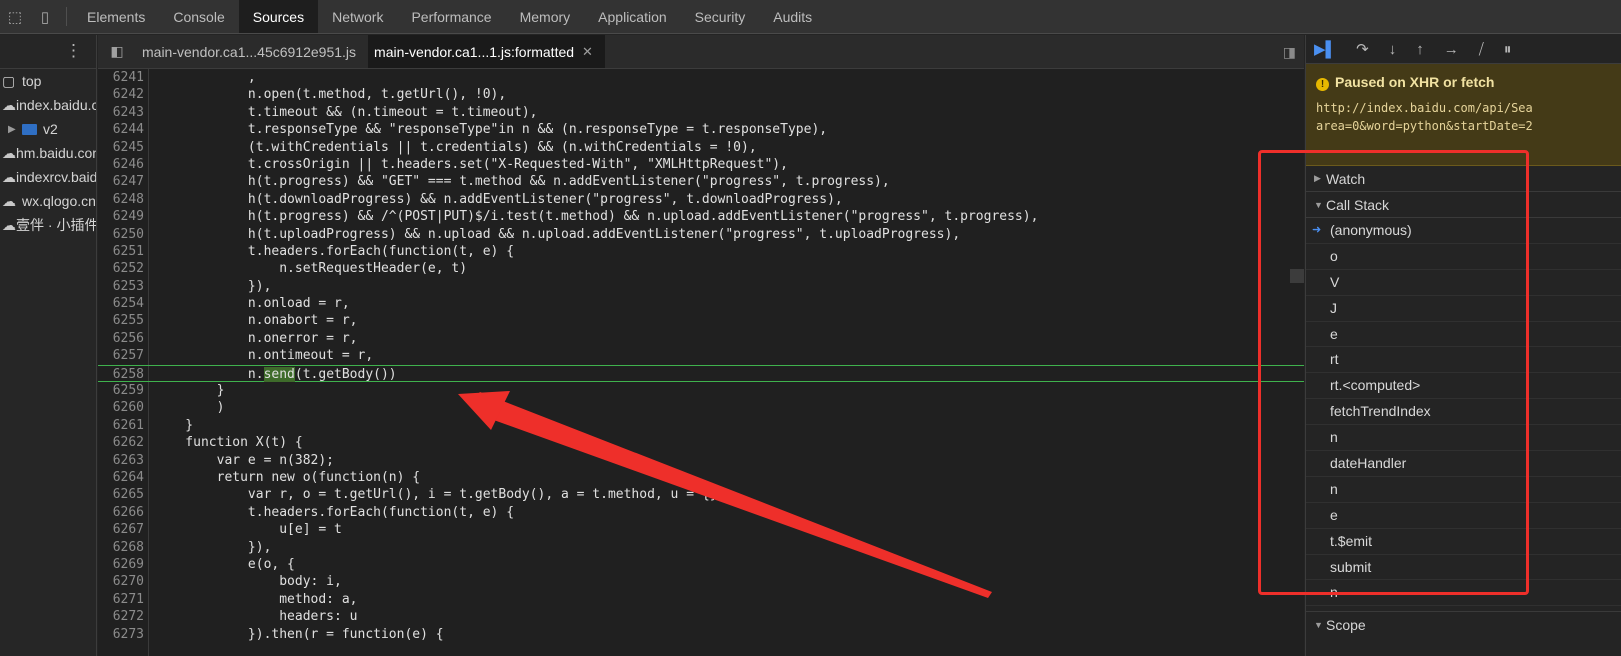 The image size is (1621, 656). I want to click on tab-sources: Sources, so click(278, 16).